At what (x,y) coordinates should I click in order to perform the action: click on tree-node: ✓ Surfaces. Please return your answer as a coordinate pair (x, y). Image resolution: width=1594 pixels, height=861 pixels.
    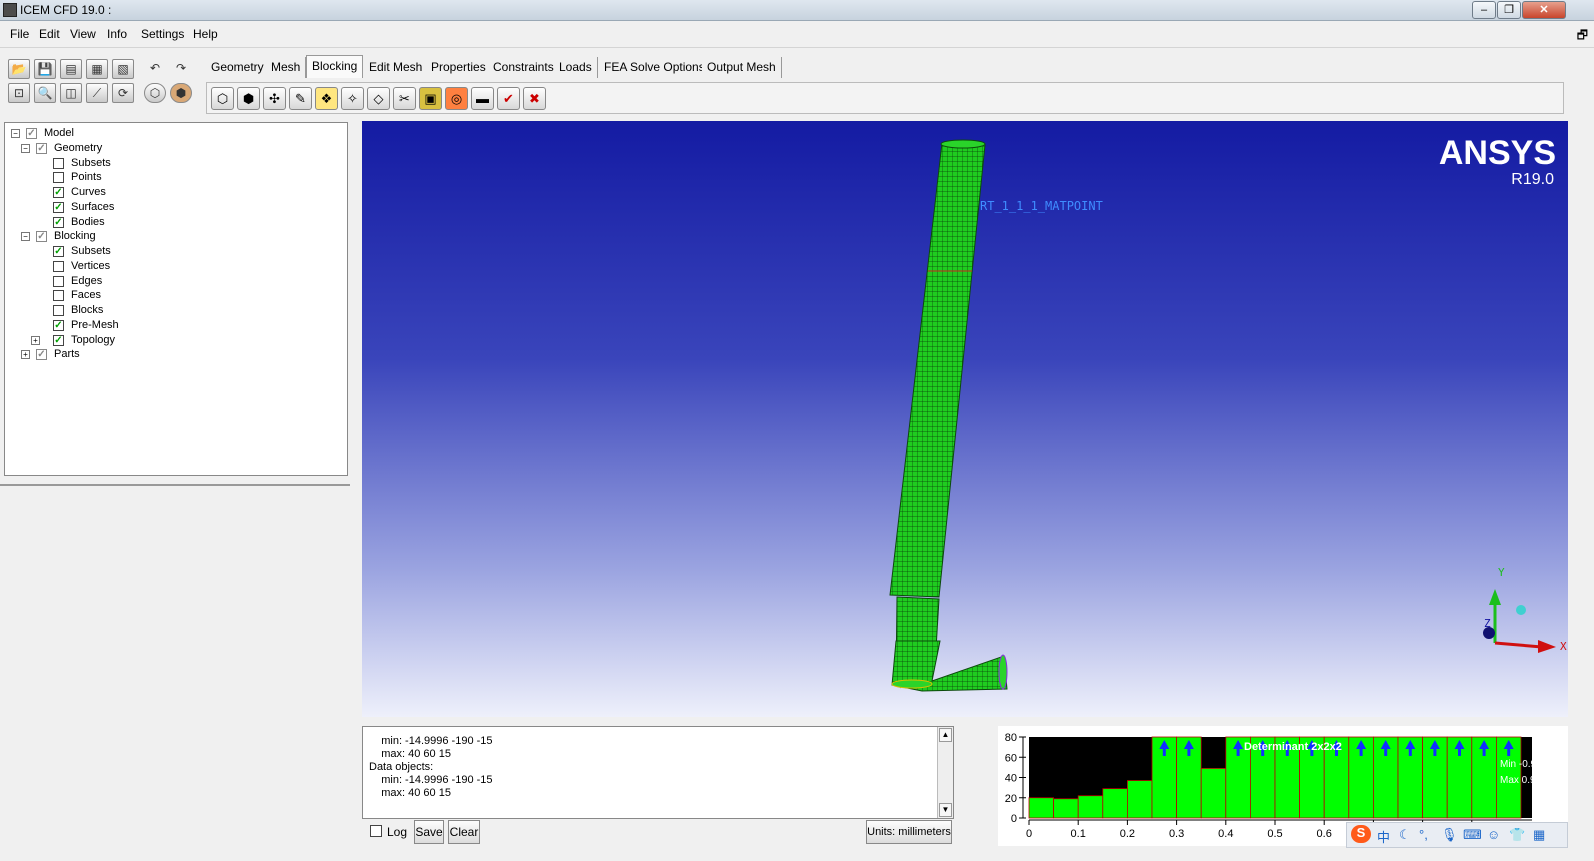
    Looking at the image, I should click on (155, 207).